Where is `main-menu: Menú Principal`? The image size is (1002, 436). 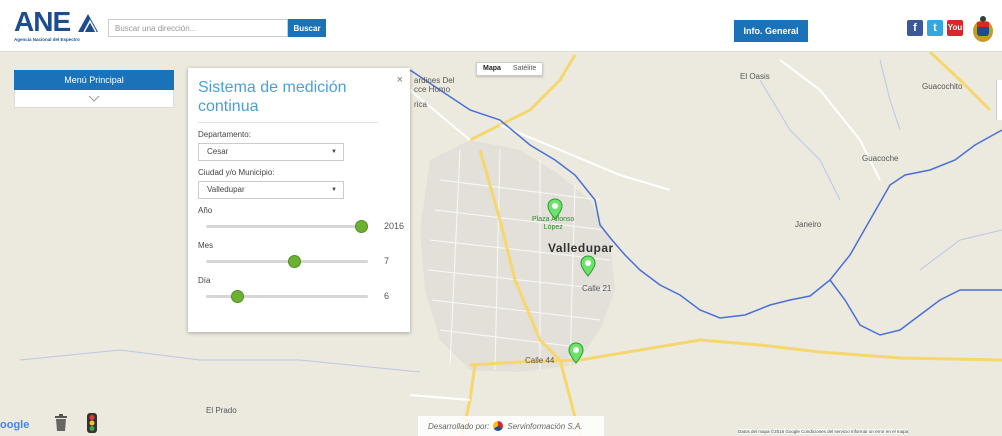 main-menu: Menú Principal is located at coordinates (94, 89).